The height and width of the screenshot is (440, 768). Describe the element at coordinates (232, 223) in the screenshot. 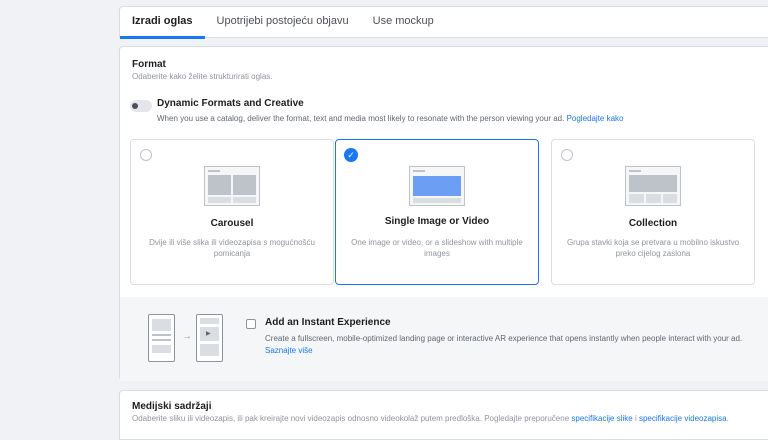

I see `option-title: Carousel` at that location.